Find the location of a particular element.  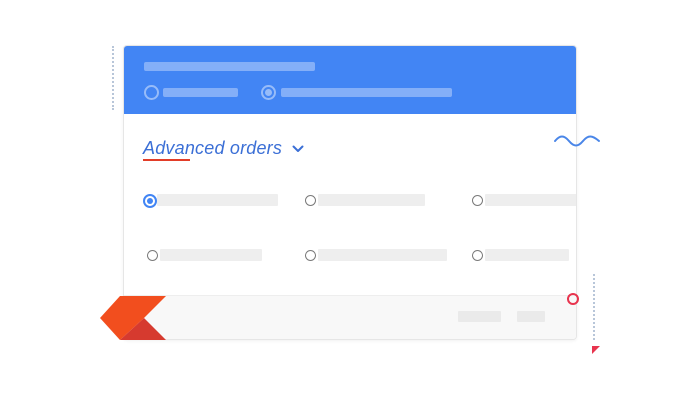

triangle-decoration-icon is located at coordinates (596, 350).